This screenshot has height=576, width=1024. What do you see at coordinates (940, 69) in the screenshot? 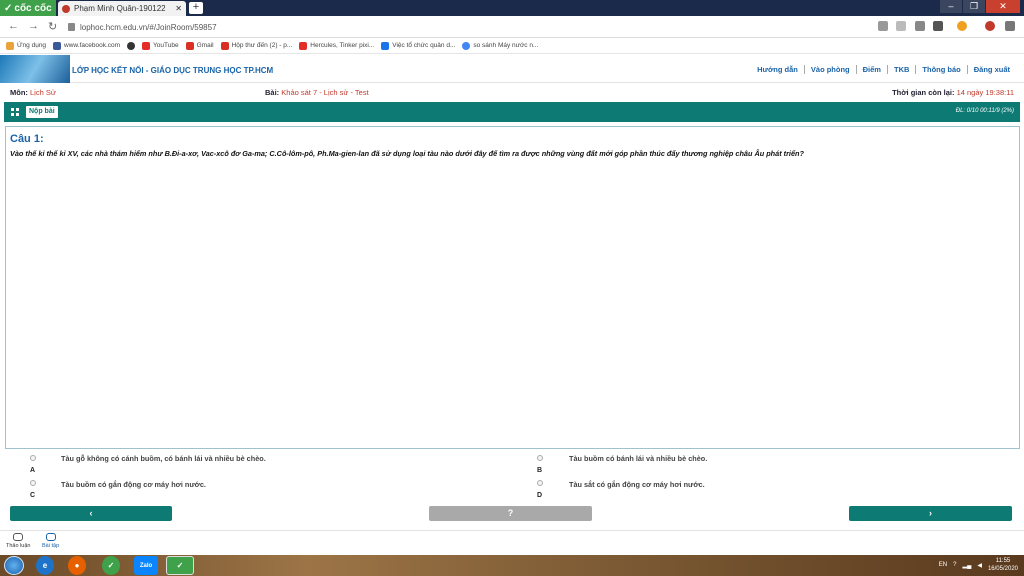
I see `nav-notifications: Thông báo` at bounding box center [940, 69].